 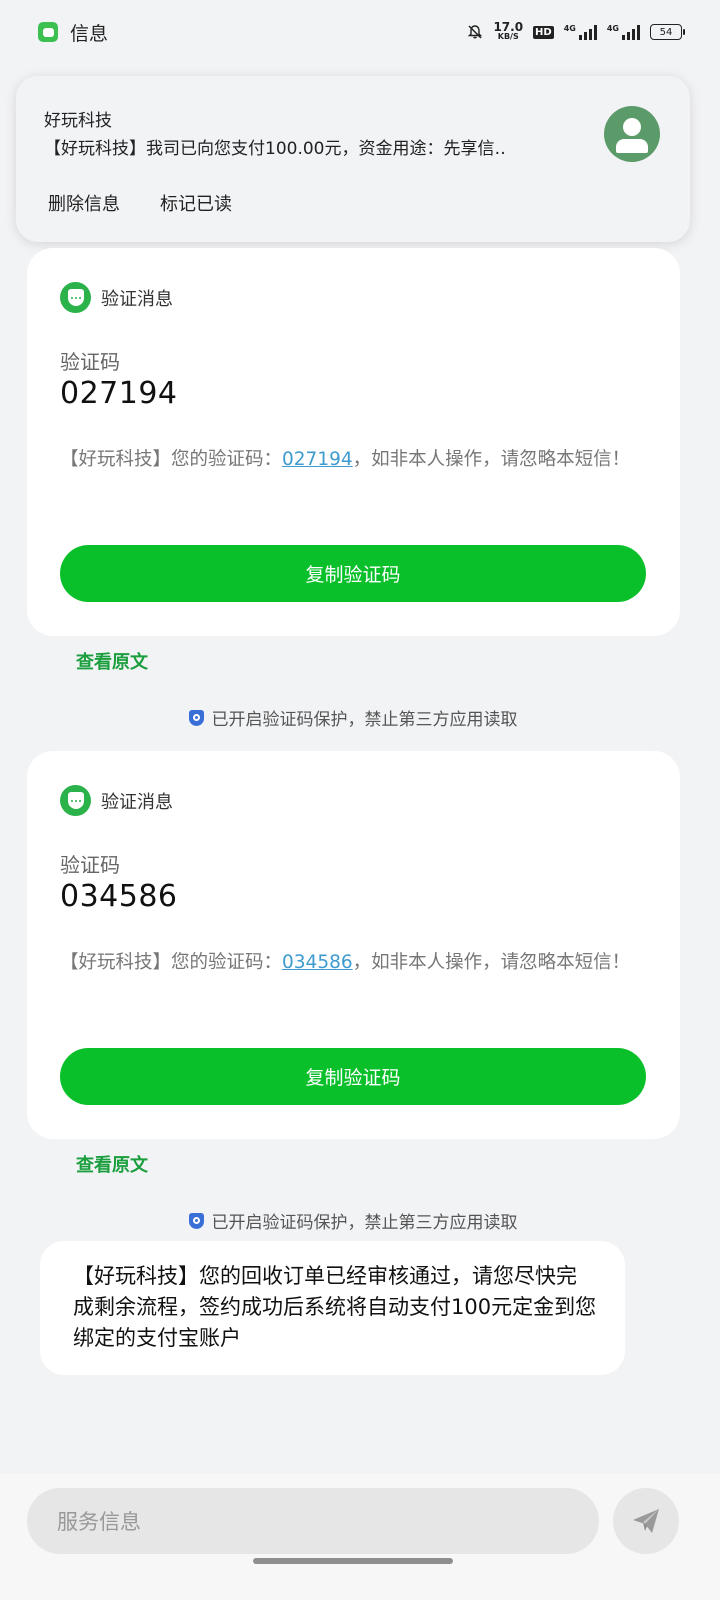 What do you see at coordinates (317, 962) in the screenshot?
I see `code-link: 034586` at bounding box center [317, 962].